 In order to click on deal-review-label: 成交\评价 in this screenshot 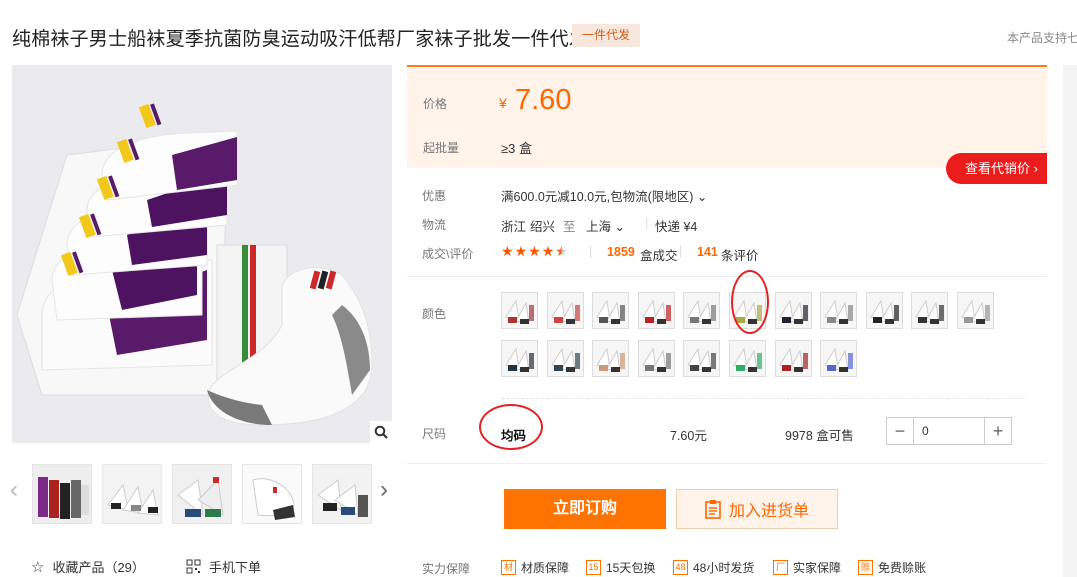, I will do `click(448, 254)`.